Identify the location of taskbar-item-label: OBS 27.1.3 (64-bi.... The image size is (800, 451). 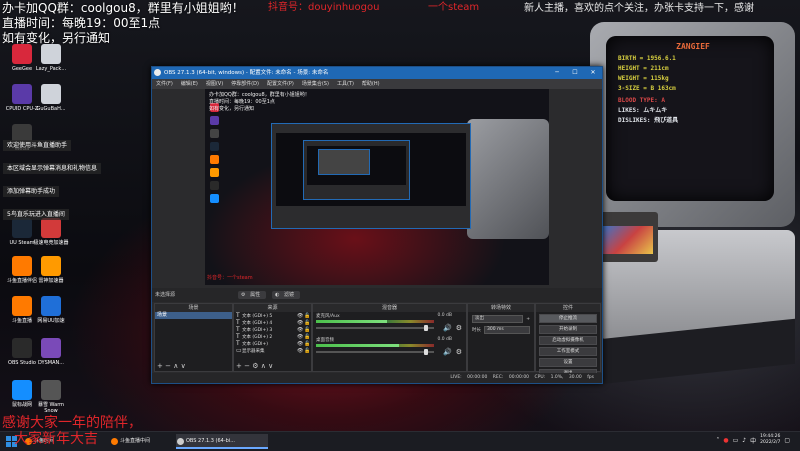
(210, 441).